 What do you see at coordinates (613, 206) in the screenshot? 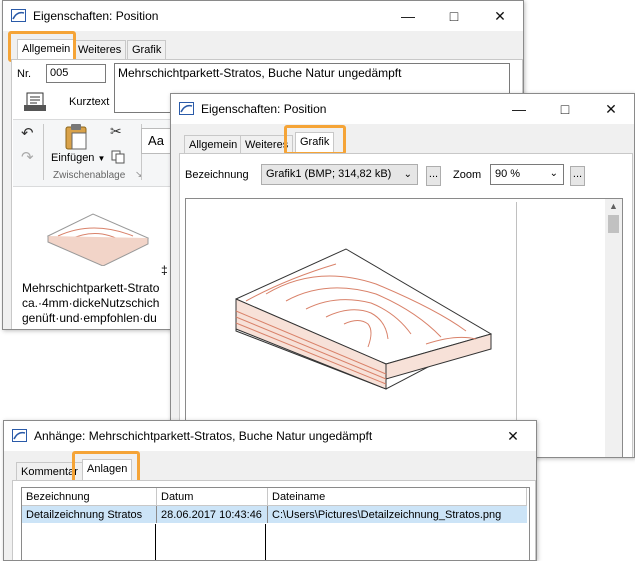
I see `scroll-up-icon: ▲` at bounding box center [613, 206].